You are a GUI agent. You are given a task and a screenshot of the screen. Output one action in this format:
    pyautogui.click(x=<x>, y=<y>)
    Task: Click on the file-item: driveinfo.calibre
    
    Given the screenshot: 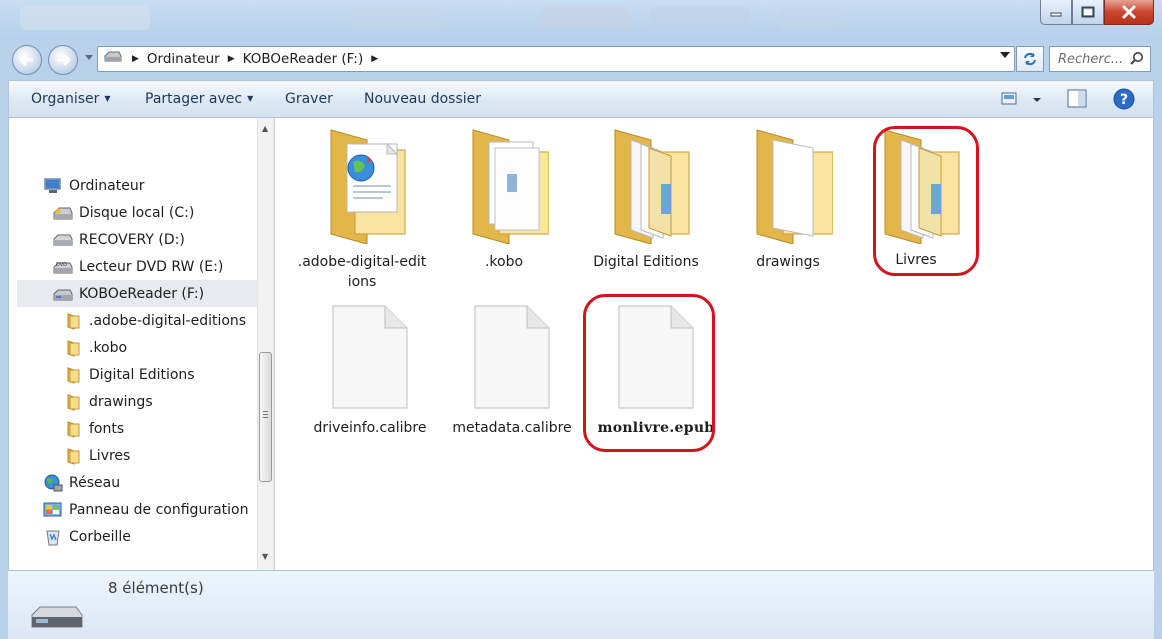 What is the action you would take?
    pyautogui.click(x=370, y=370)
    